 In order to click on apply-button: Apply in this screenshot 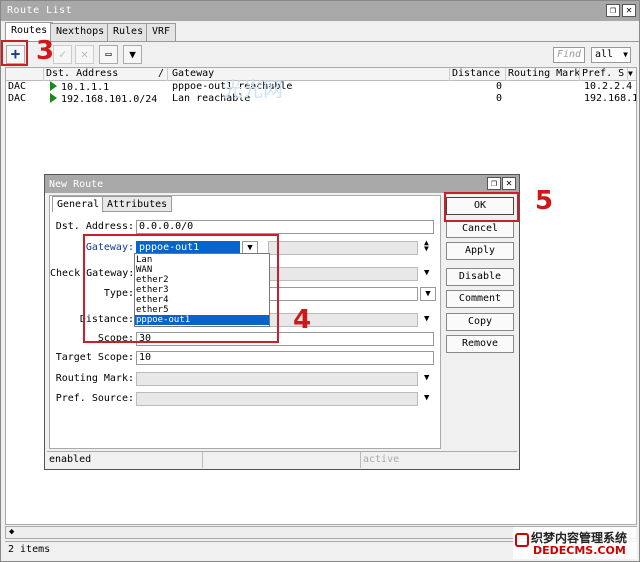, I will do `click(480, 251)`.